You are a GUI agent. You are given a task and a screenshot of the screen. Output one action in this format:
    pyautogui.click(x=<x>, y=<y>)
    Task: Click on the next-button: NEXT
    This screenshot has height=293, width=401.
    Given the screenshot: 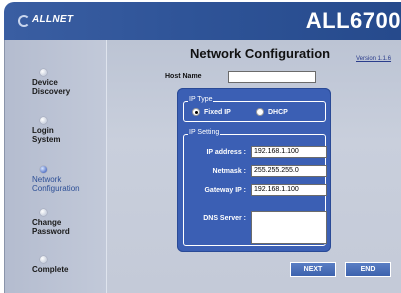 What is the action you would take?
    pyautogui.click(x=313, y=269)
    